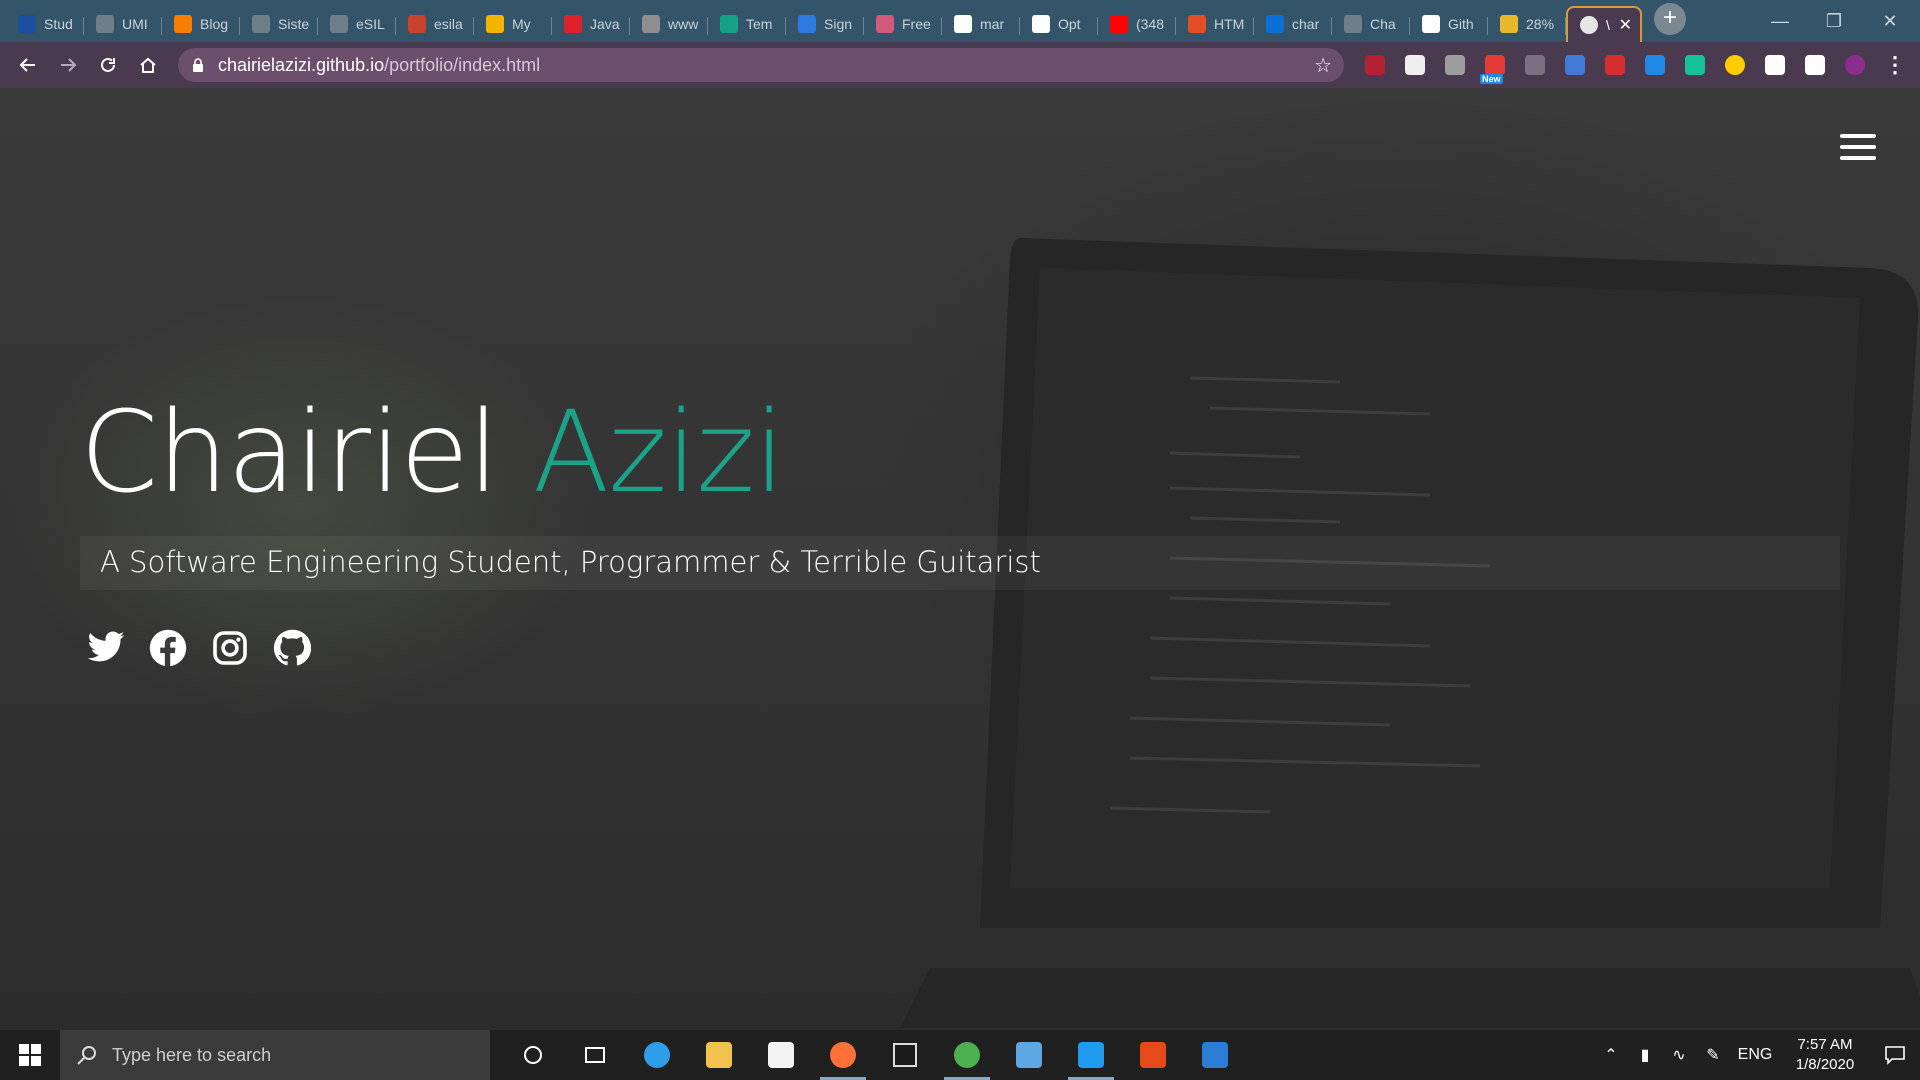 The height and width of the screenshot is (1080, 1920). Describe the element at coordinates (1815, 65) in the screenshot. I see `playlist-icon` at that location.